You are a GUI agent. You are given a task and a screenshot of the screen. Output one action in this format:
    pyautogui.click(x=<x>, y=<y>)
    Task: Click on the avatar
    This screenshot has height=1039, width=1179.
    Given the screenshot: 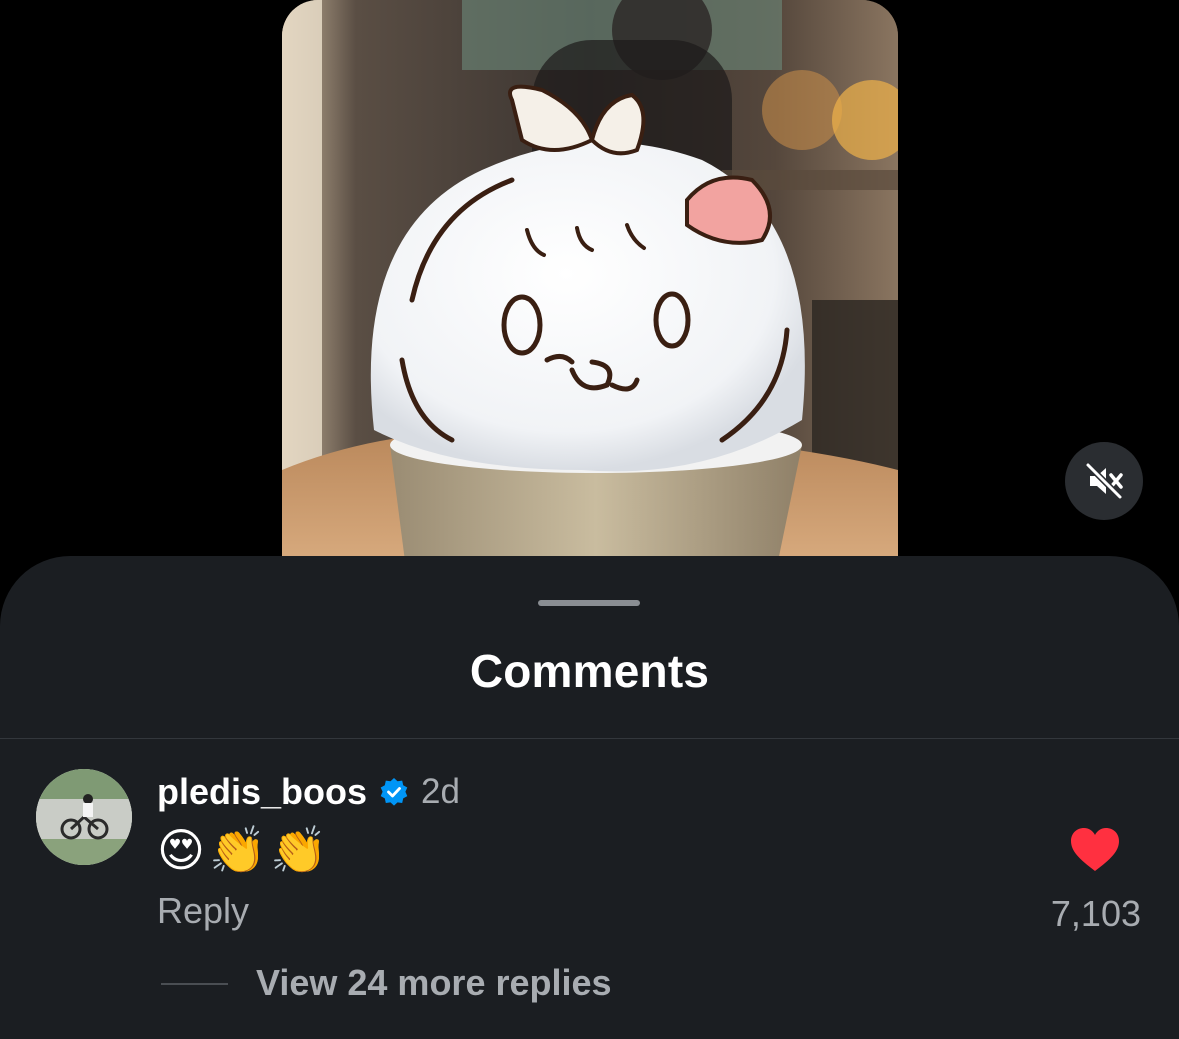 What is the action you would take?
    pyautogui.click(x=84, y=817)
    